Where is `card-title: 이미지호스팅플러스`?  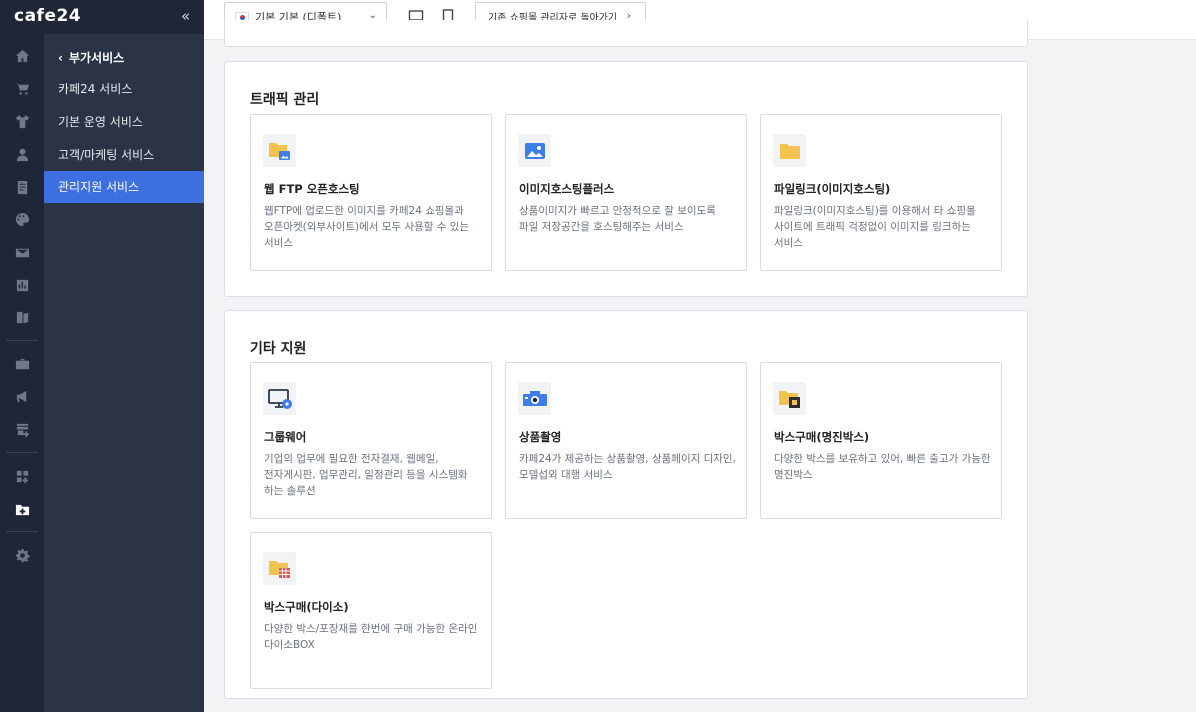 card-title: 이미지호스팅플러스 is located at coordinates (567, 189).